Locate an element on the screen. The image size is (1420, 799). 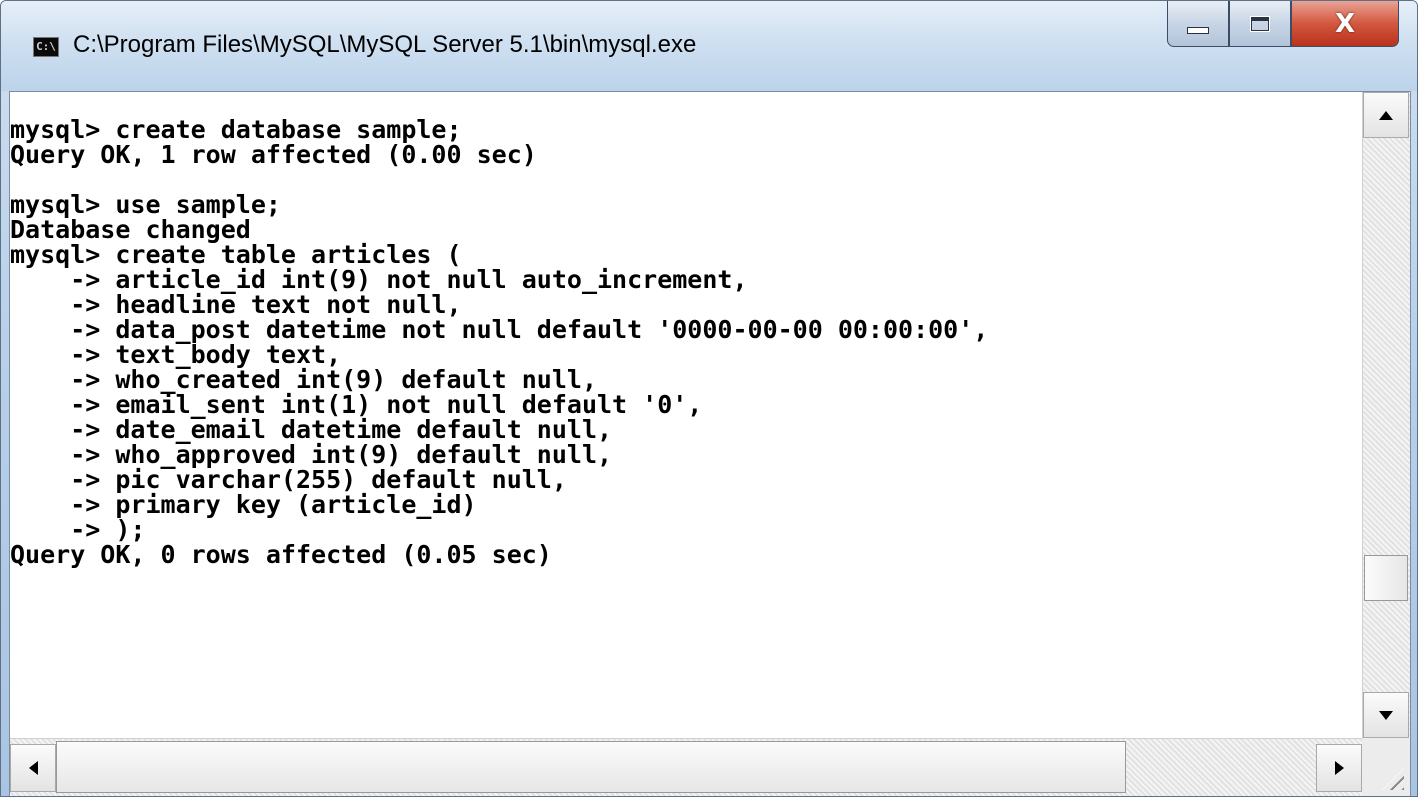
arrow-down-icon is located at coordinates (1386, 715).